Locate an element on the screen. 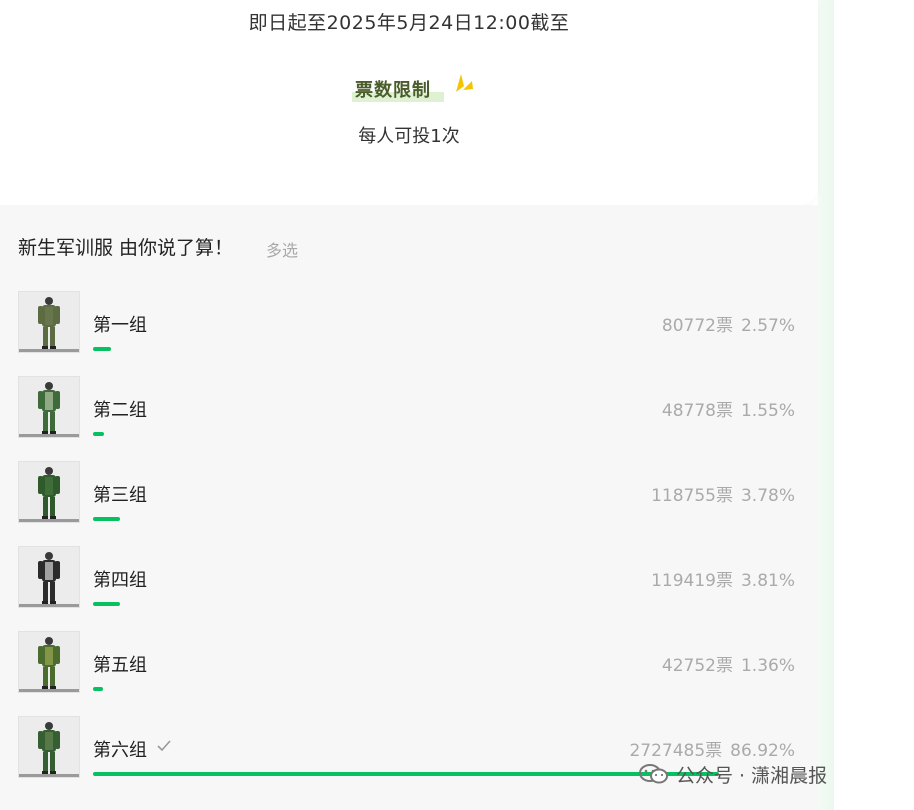 This screenshot has width=914, height=810. option-stats: 119419票 3.81% is located at coordinates (723, 578).